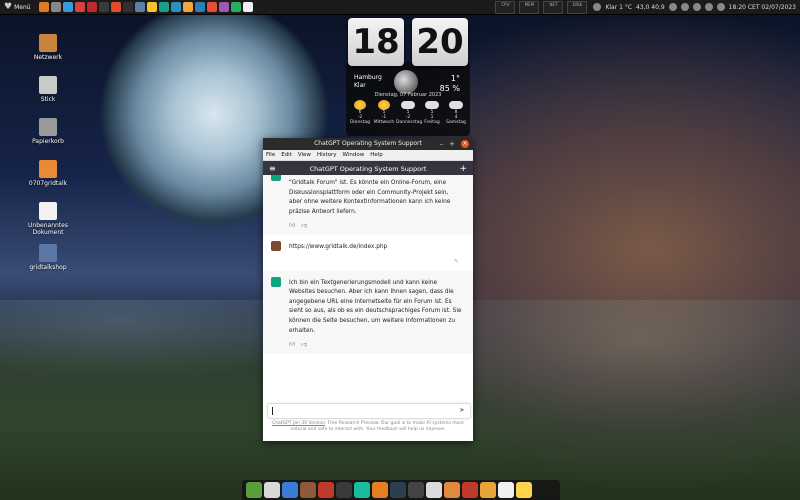  Describe the element at coordinates (298, 423) in the screenshot. I see `version-link: ChatGPT Jan 30 Version` at that location.